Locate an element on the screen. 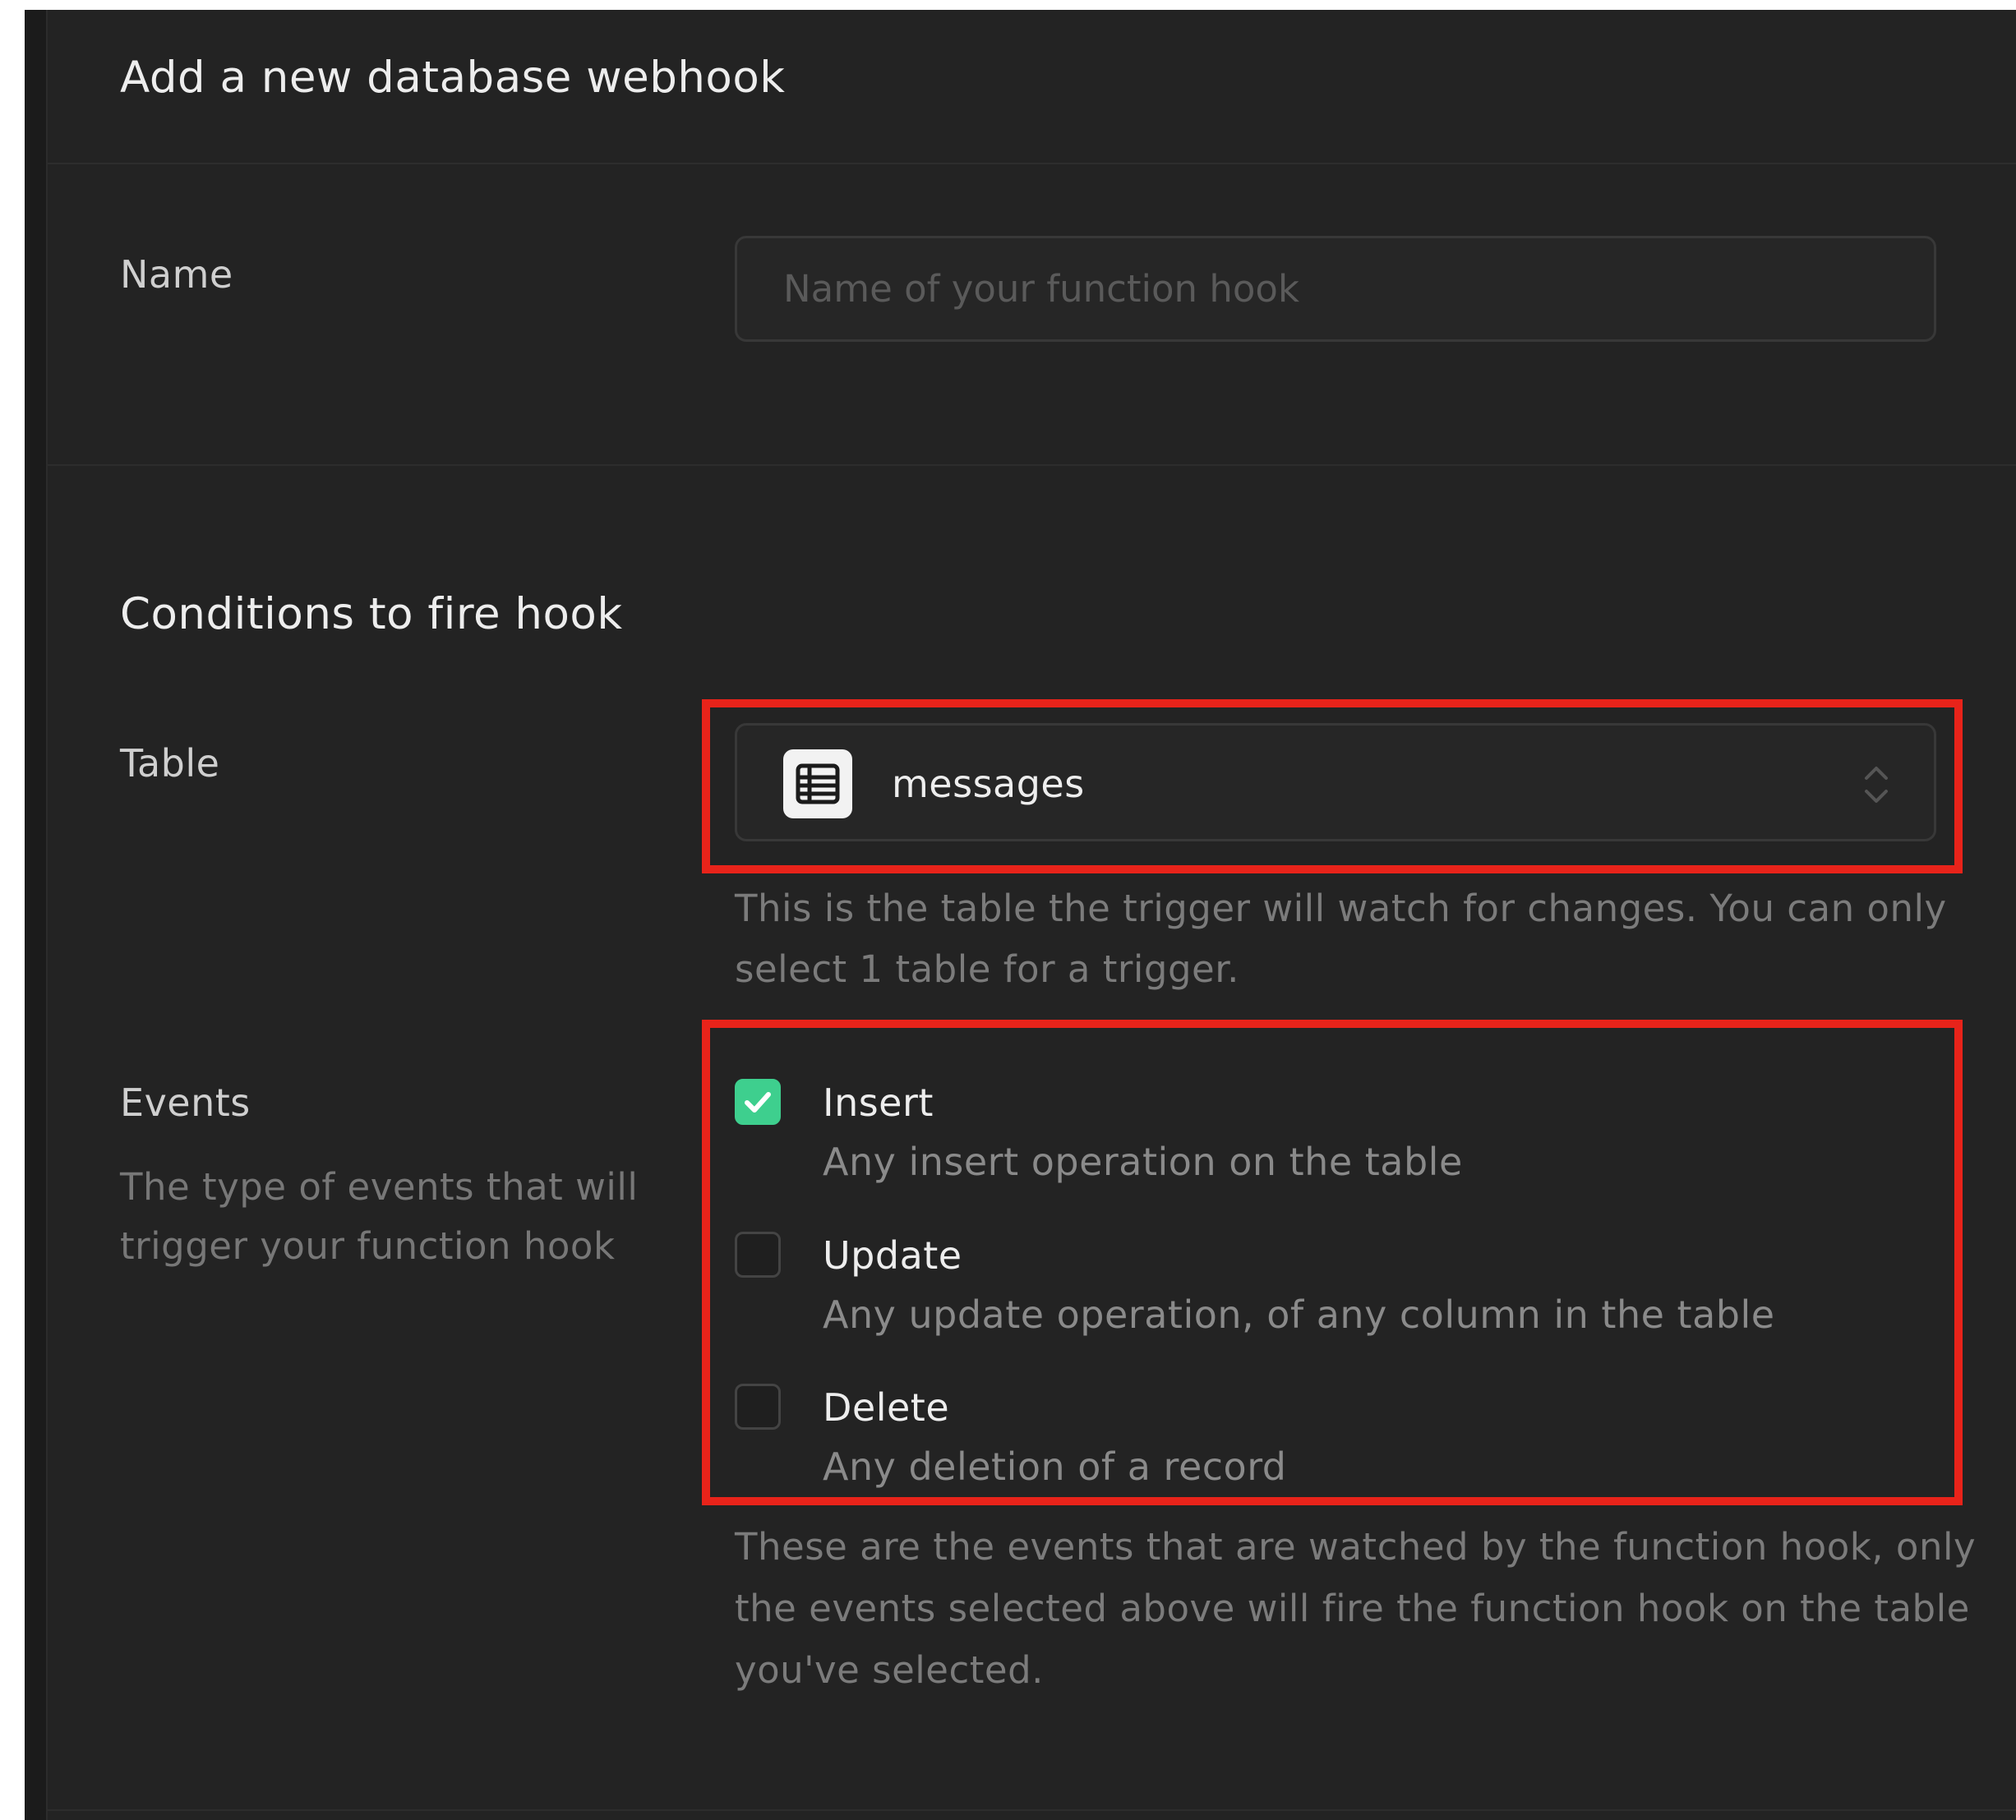 This screenshot has width=2016, height=1820. table-label: Table is located at coordinates (170, 763).